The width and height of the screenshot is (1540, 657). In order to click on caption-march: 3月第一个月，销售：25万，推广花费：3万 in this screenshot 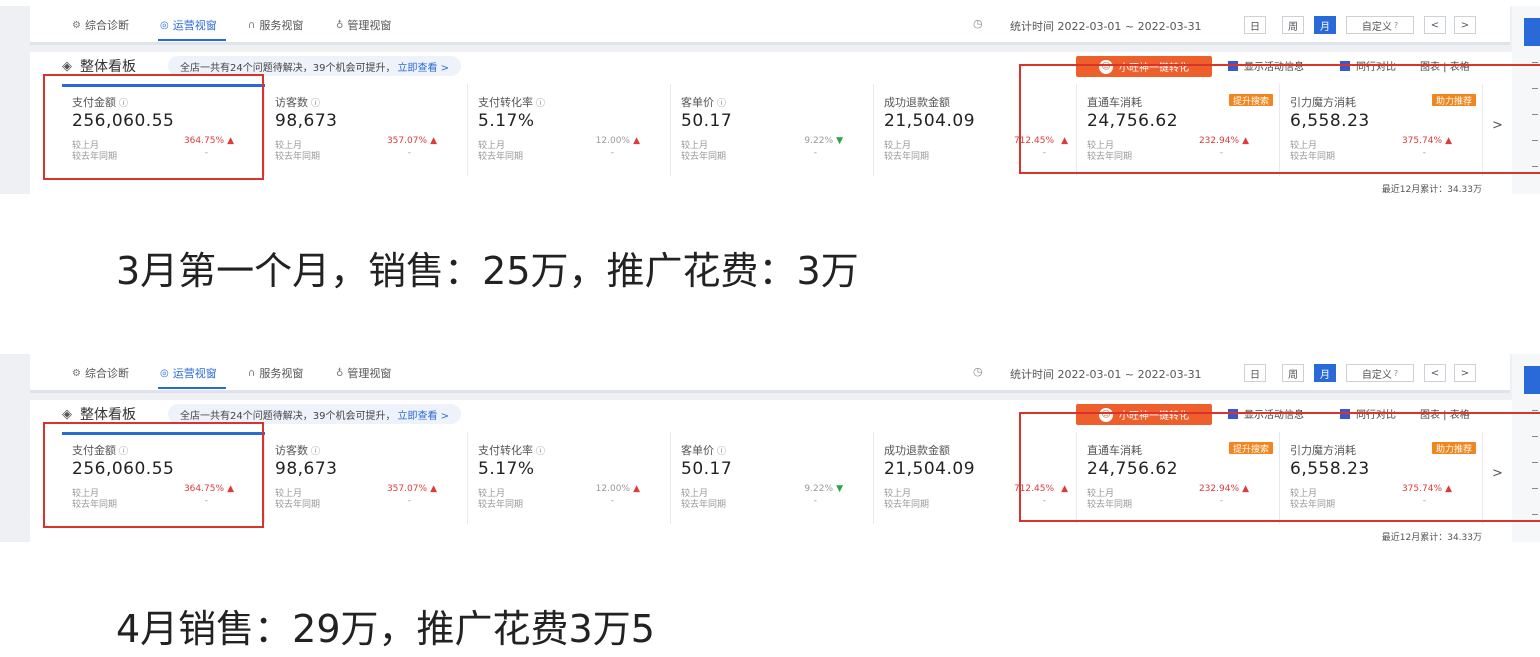, I will do `click(487, 271)`.